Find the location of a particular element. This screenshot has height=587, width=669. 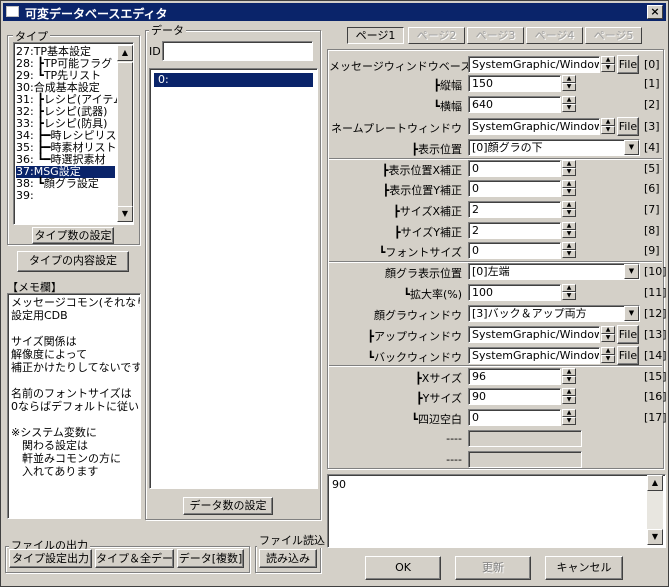

number-input: 90 is located at coordinates (514, 396).